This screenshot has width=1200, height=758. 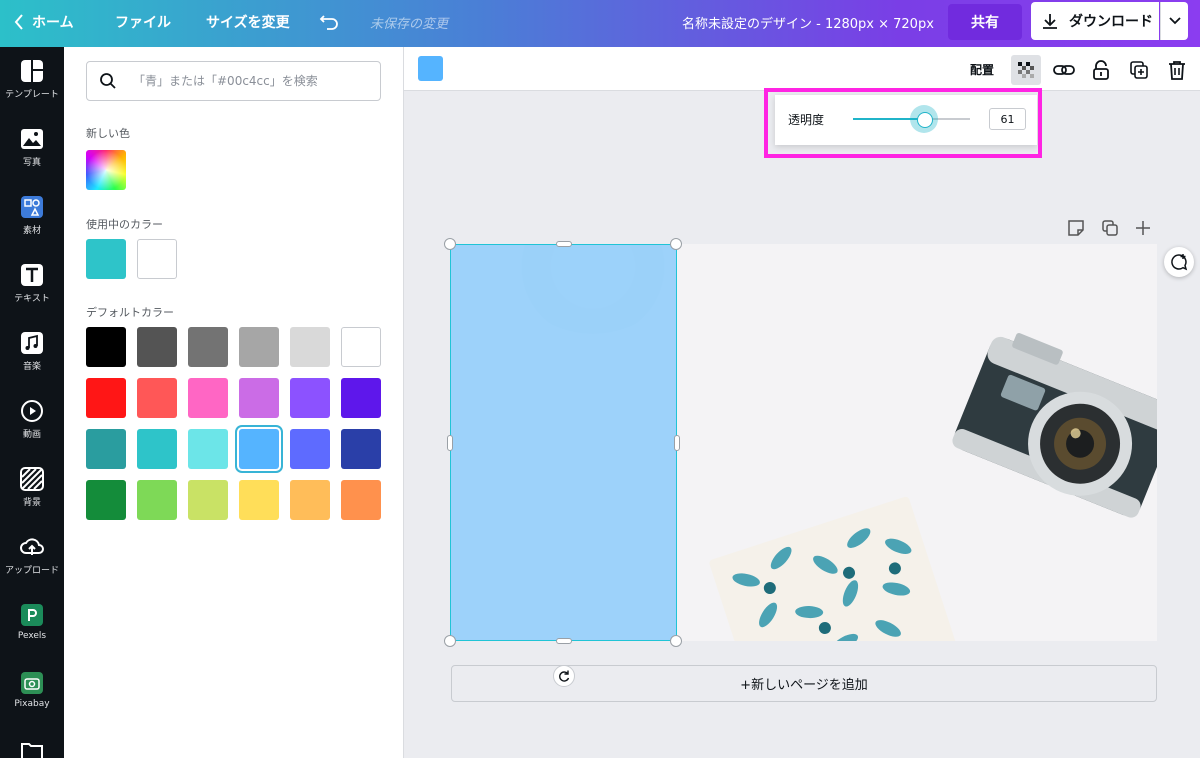 I want to click on duplicate-button, so click(x=1139, y=70).